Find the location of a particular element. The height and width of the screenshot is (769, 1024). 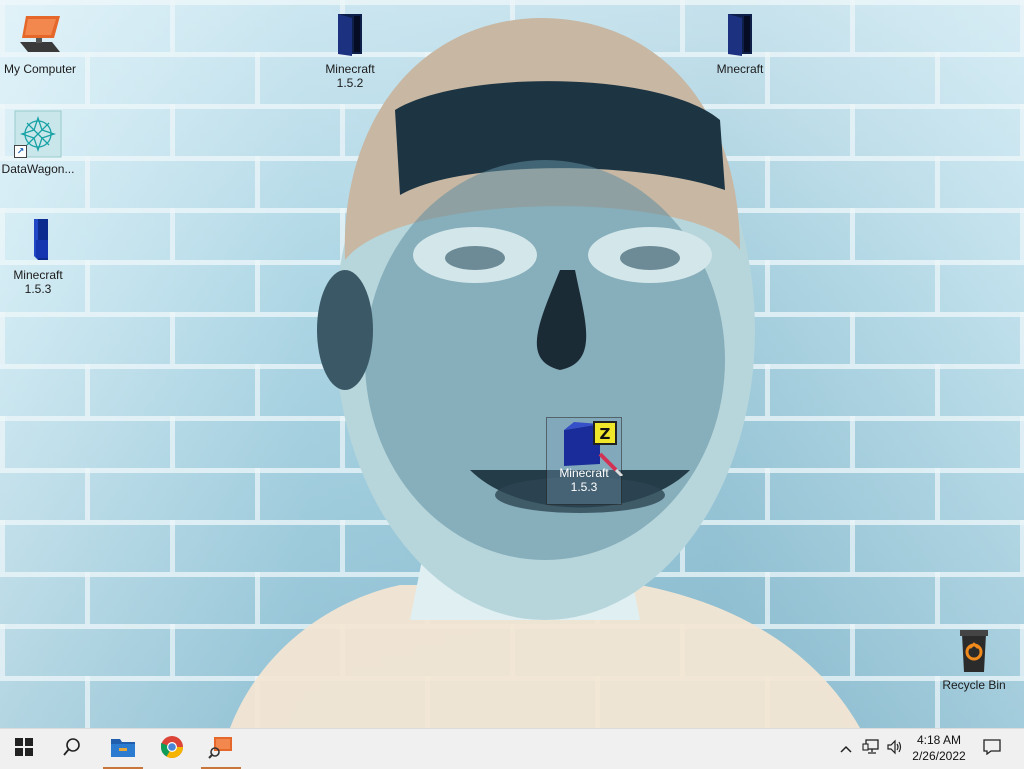

file-explorer-icon is located at coordinates (123, 749).